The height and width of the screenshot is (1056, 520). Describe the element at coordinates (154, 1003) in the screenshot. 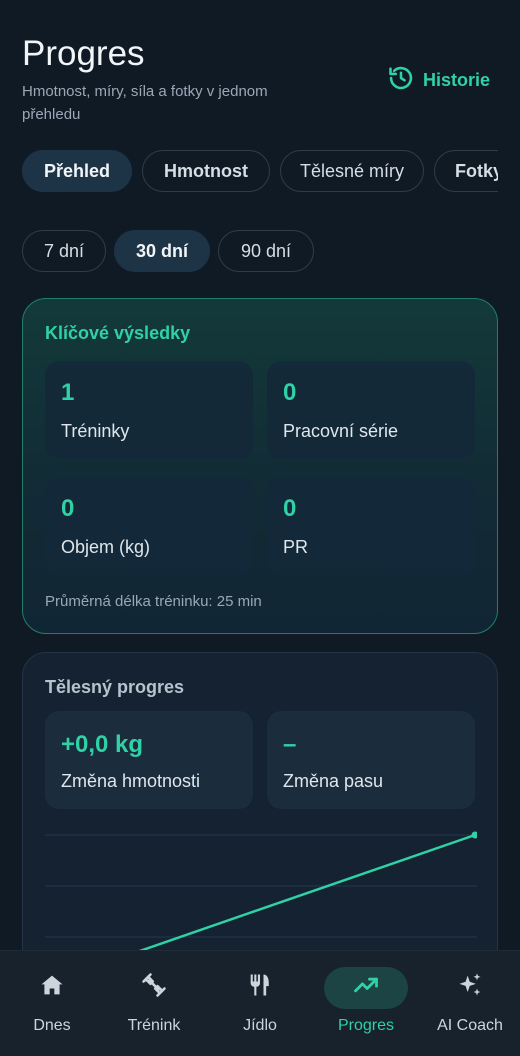

I see `nav-item-workout: Trénink` at that location.